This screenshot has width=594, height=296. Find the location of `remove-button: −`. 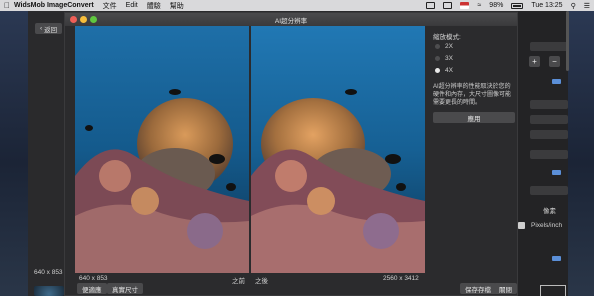

remove-button: − is located at coordinates (554, 61).